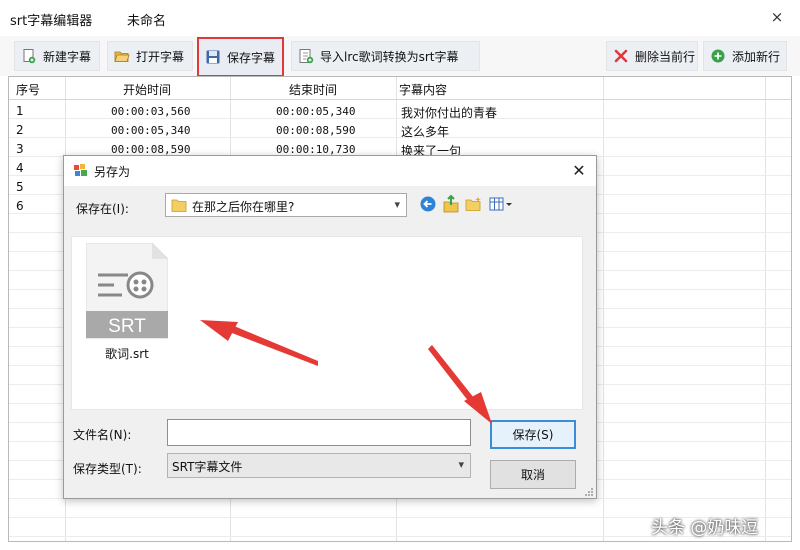 This screenshot has width=800, height=550. What do you see at coordinates (259, 343) in the screenshot?
I see `arrow-to-file-icon` at bounding box center [259, 343].